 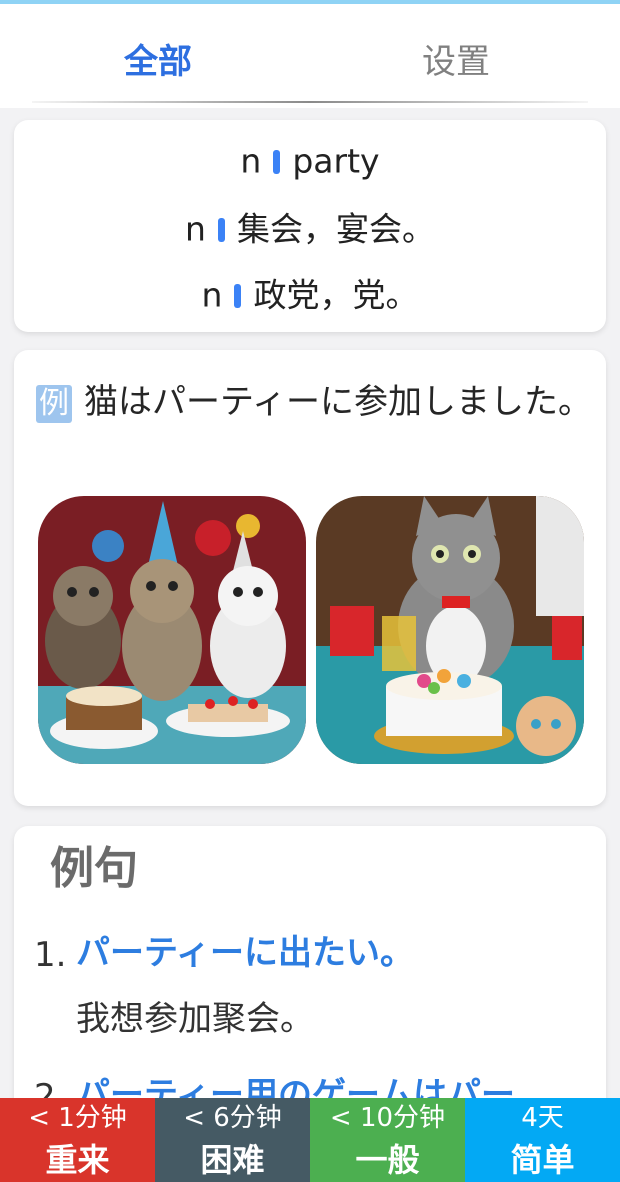 I want to click on definition-line: n party, so click(x=310, y=161).